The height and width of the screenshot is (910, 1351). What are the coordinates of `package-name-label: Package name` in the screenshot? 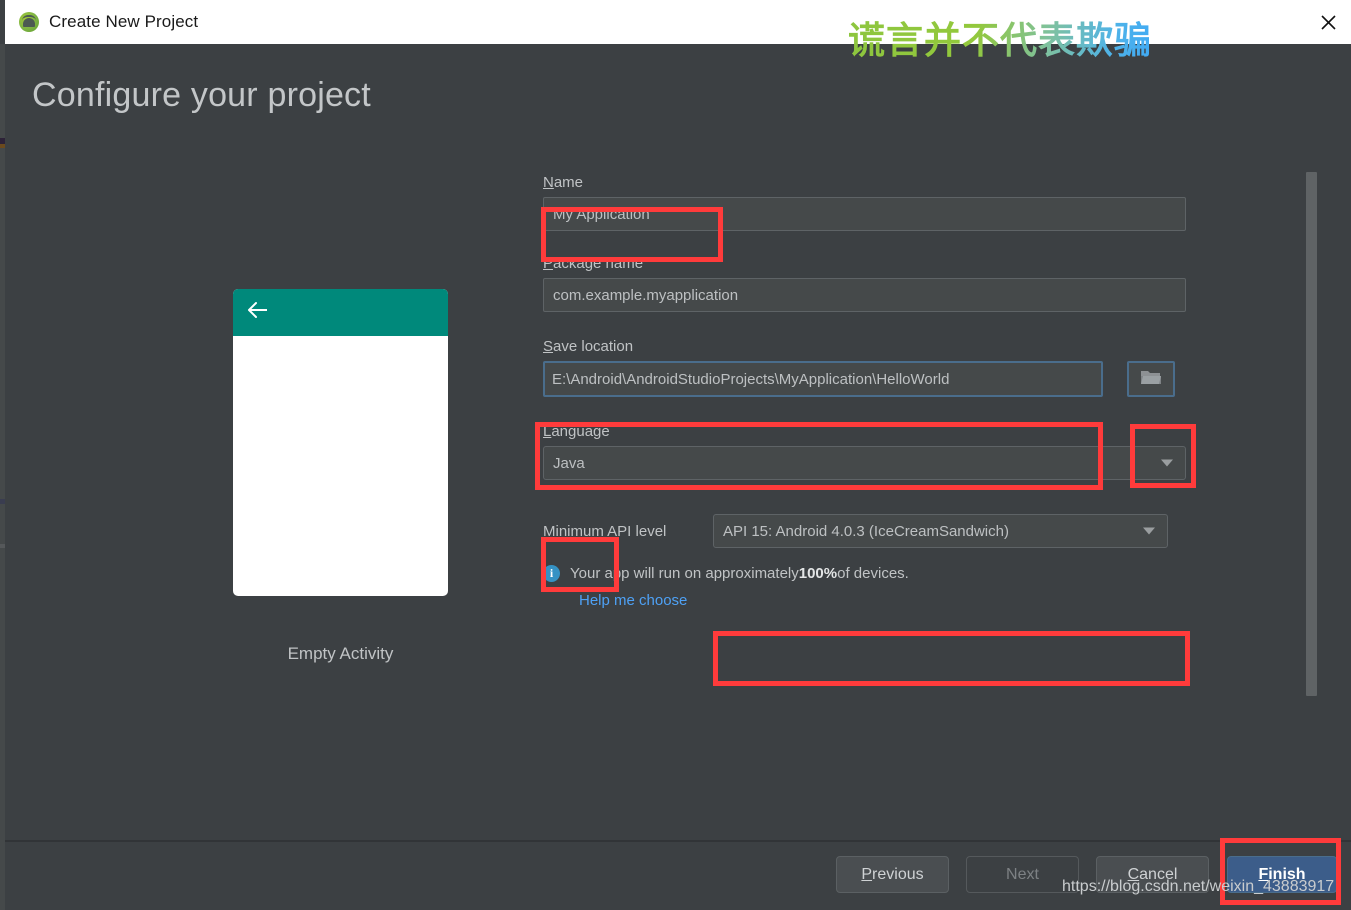 It's located at (593, 263).